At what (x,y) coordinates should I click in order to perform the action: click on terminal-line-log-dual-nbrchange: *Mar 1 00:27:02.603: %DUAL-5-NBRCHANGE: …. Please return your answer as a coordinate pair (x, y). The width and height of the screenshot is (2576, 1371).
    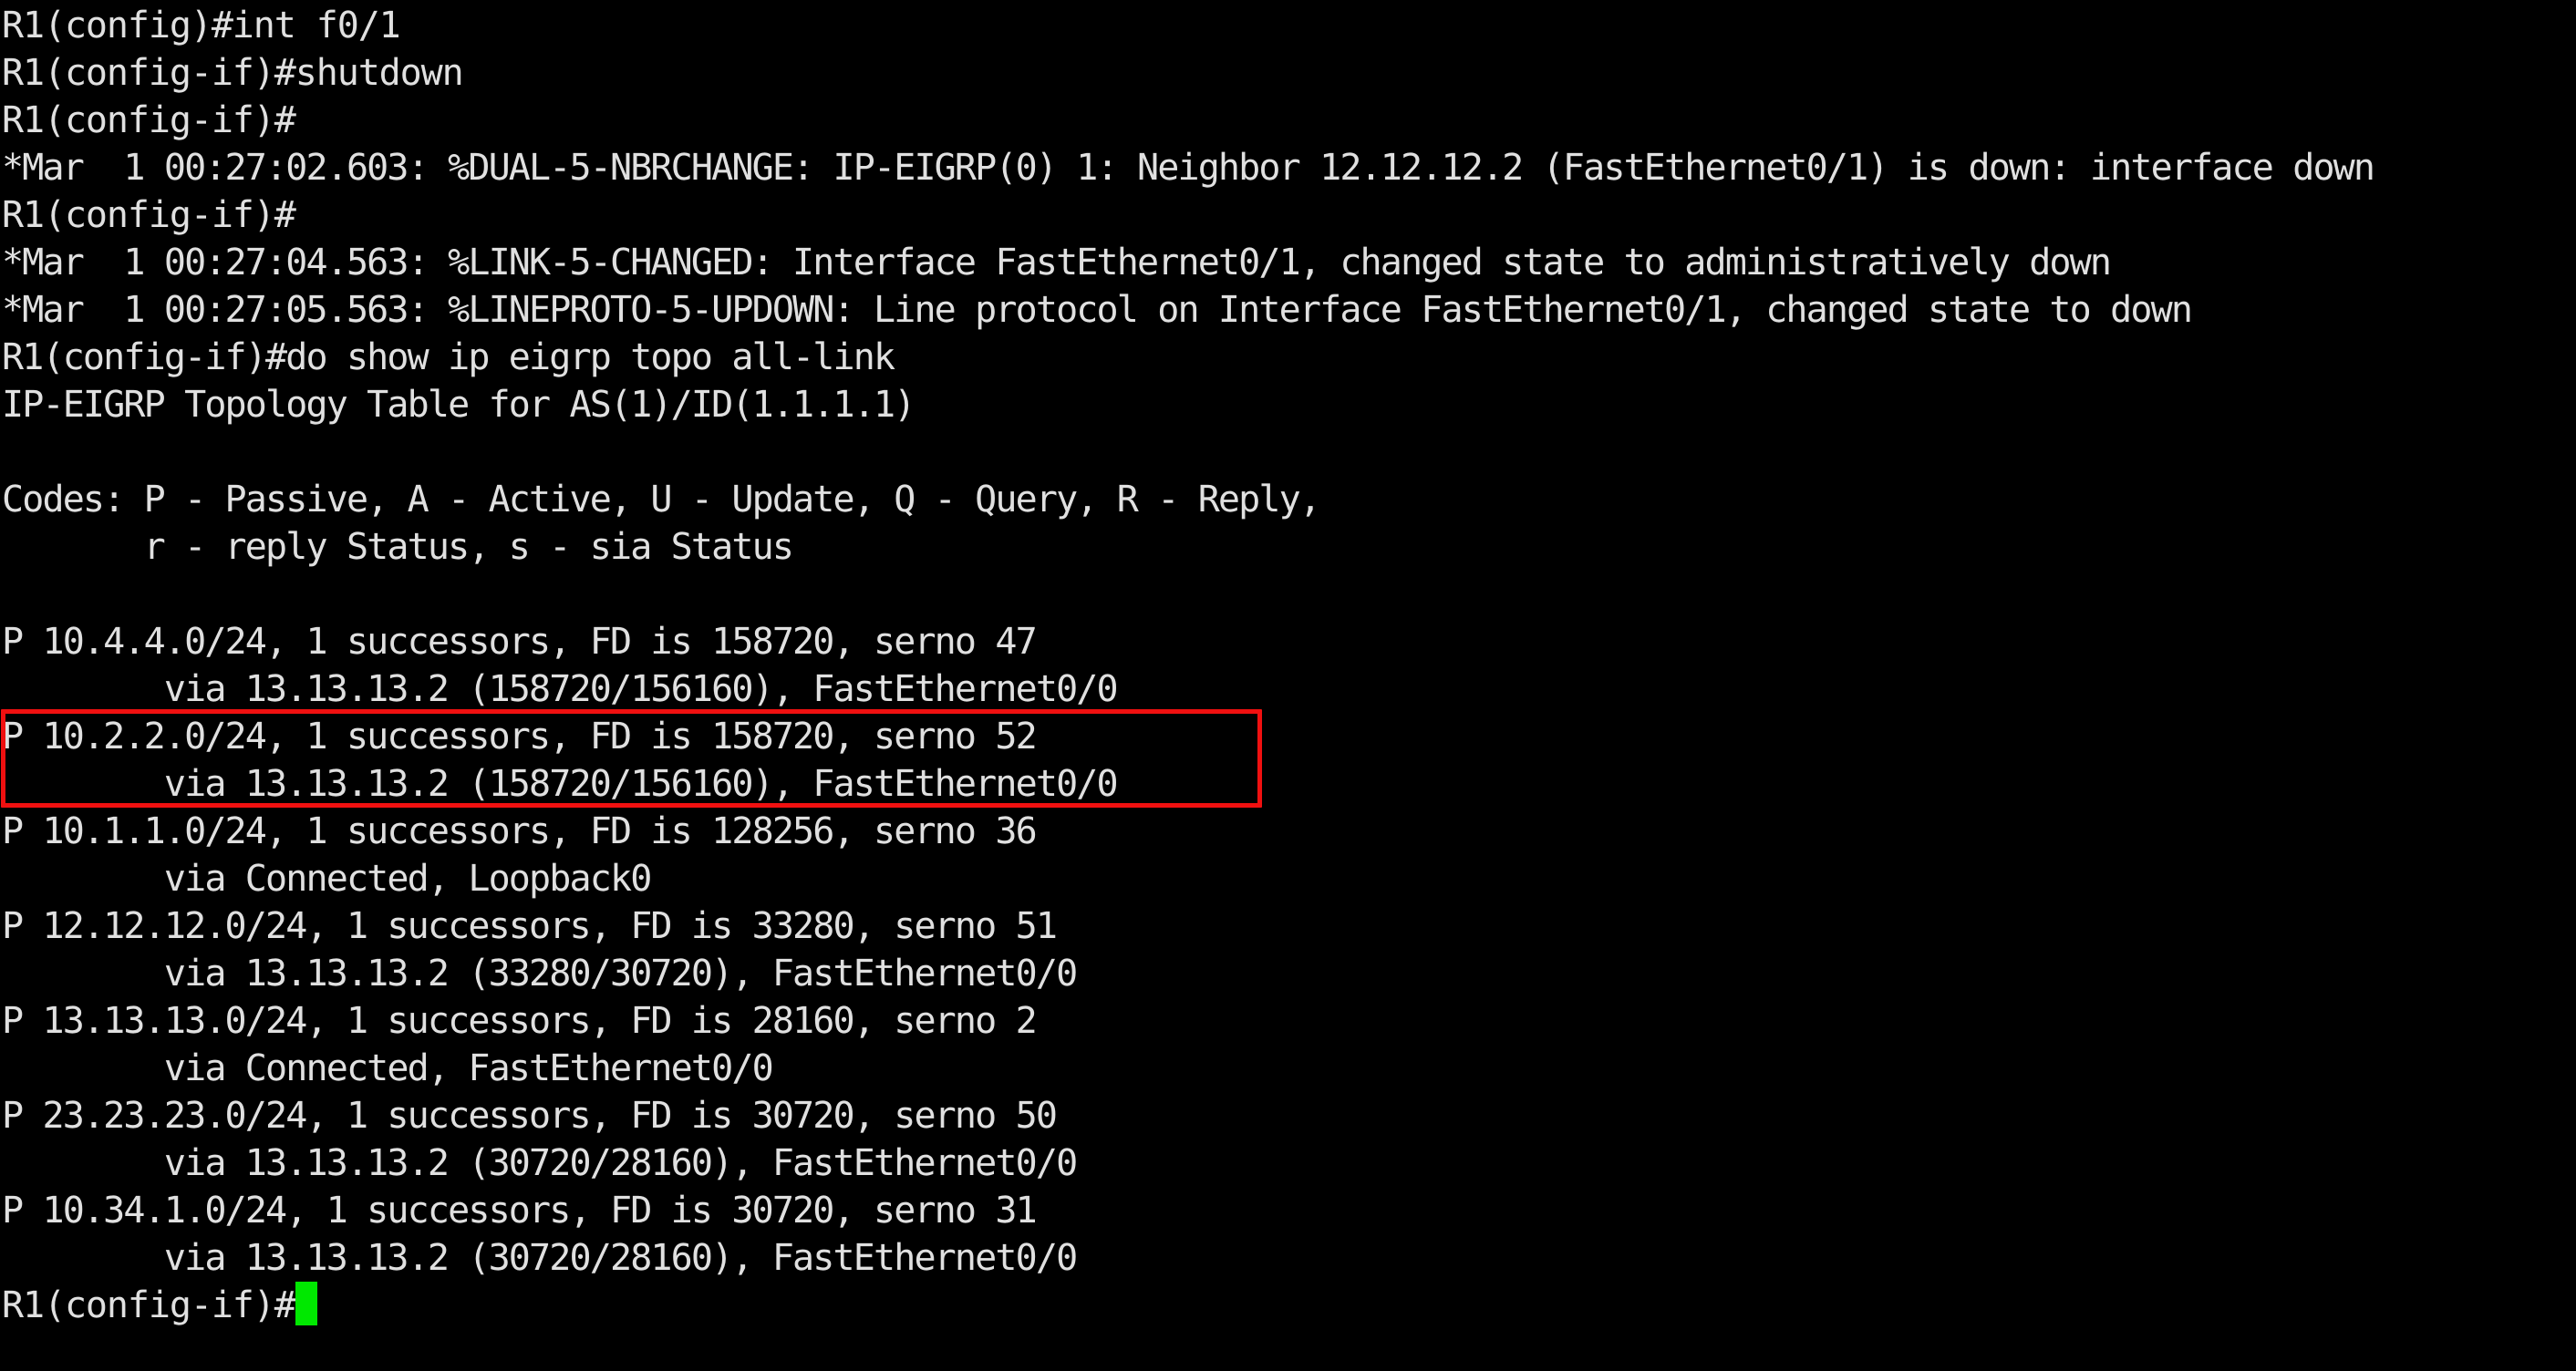
    Looking at the image, I should click on (1188, 168).